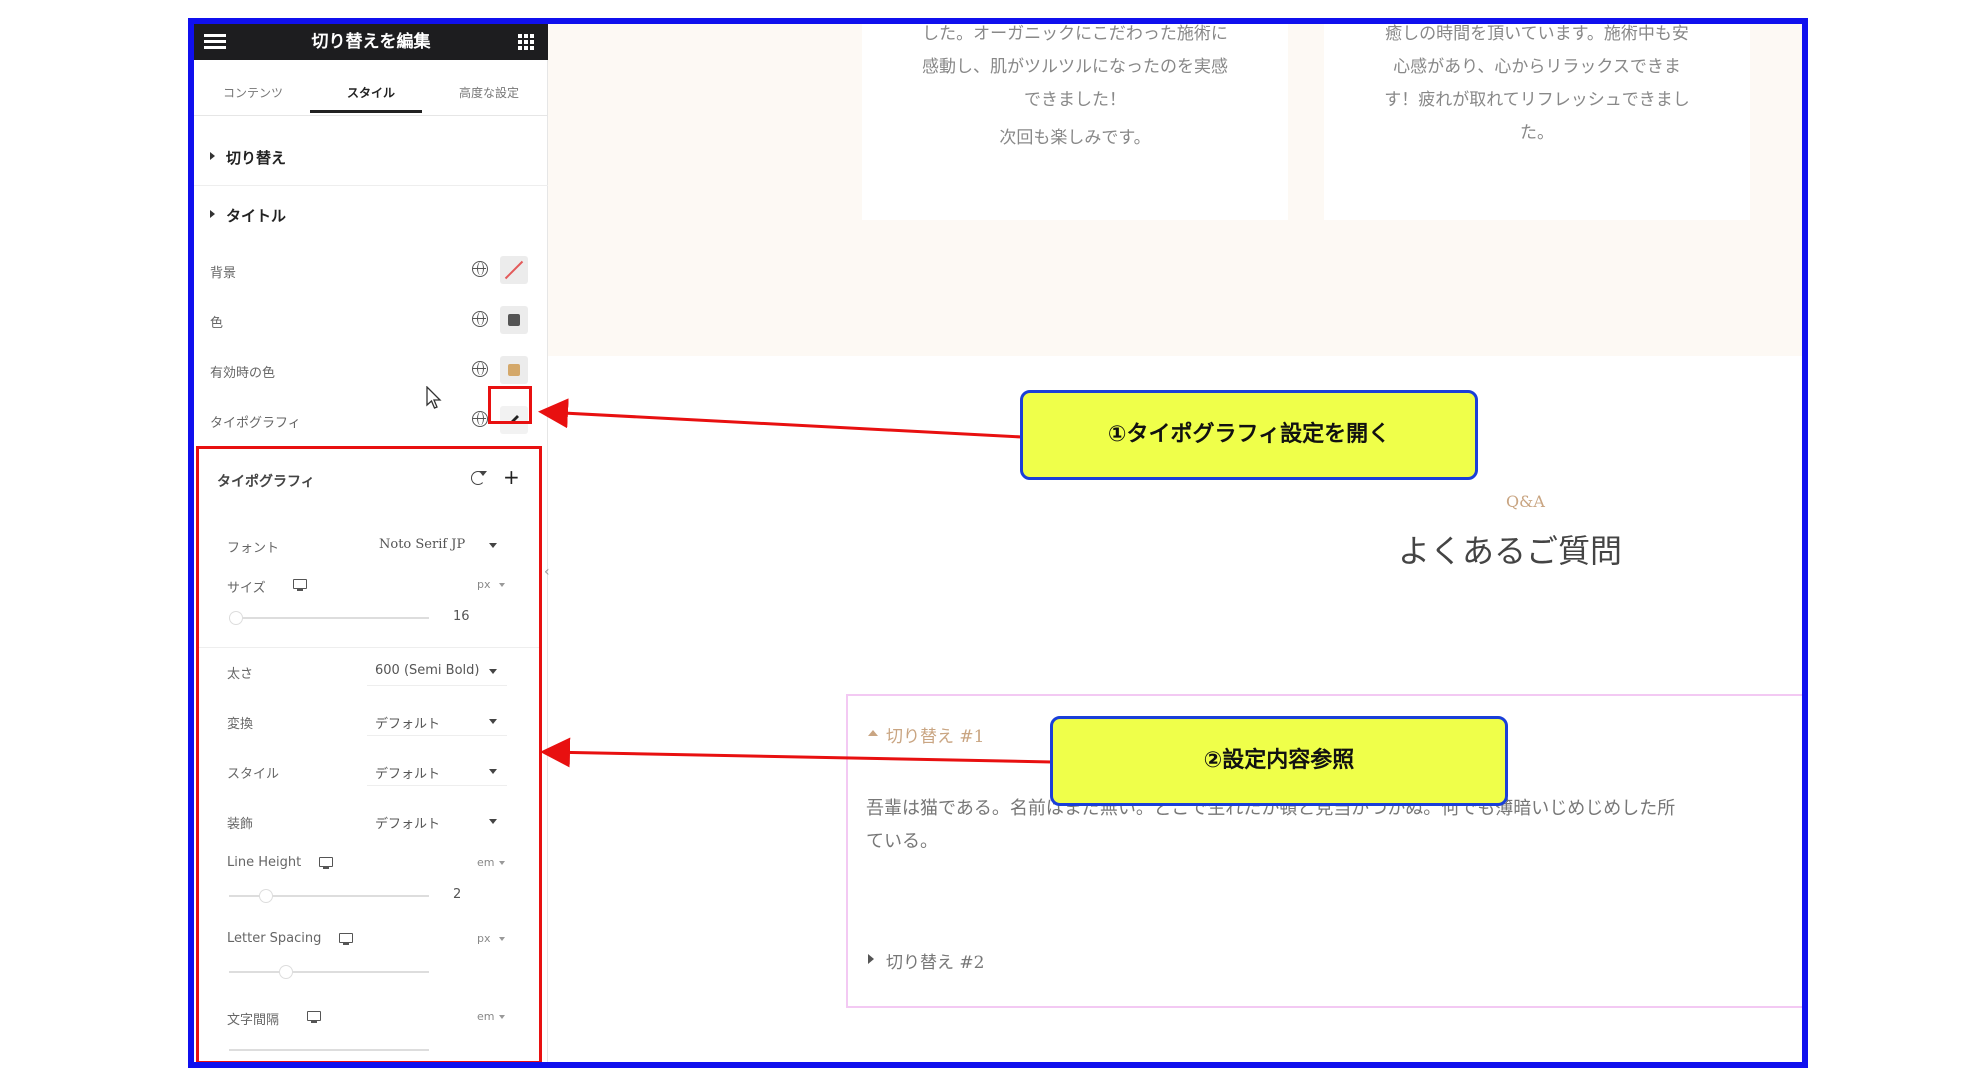 This screenshot has width=1980, height=1080. What do you see at coordinates (407, 822) in the screenshot?
I see `decoration-select: デフォルト` at bounding box center [407, 822].